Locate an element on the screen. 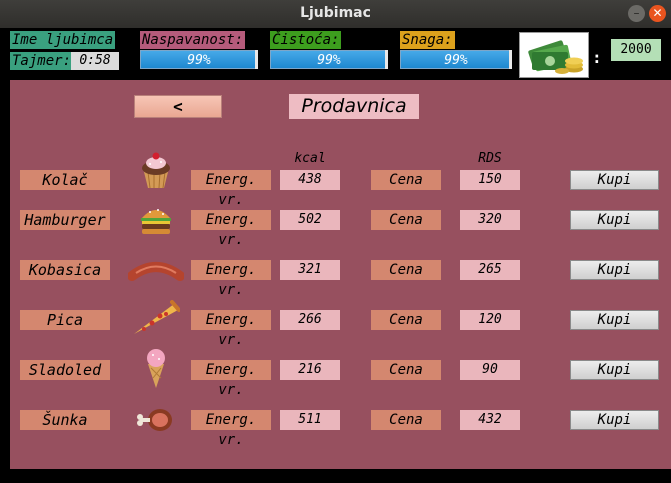  close-button: ✕ is located at coordinates (657, 13).